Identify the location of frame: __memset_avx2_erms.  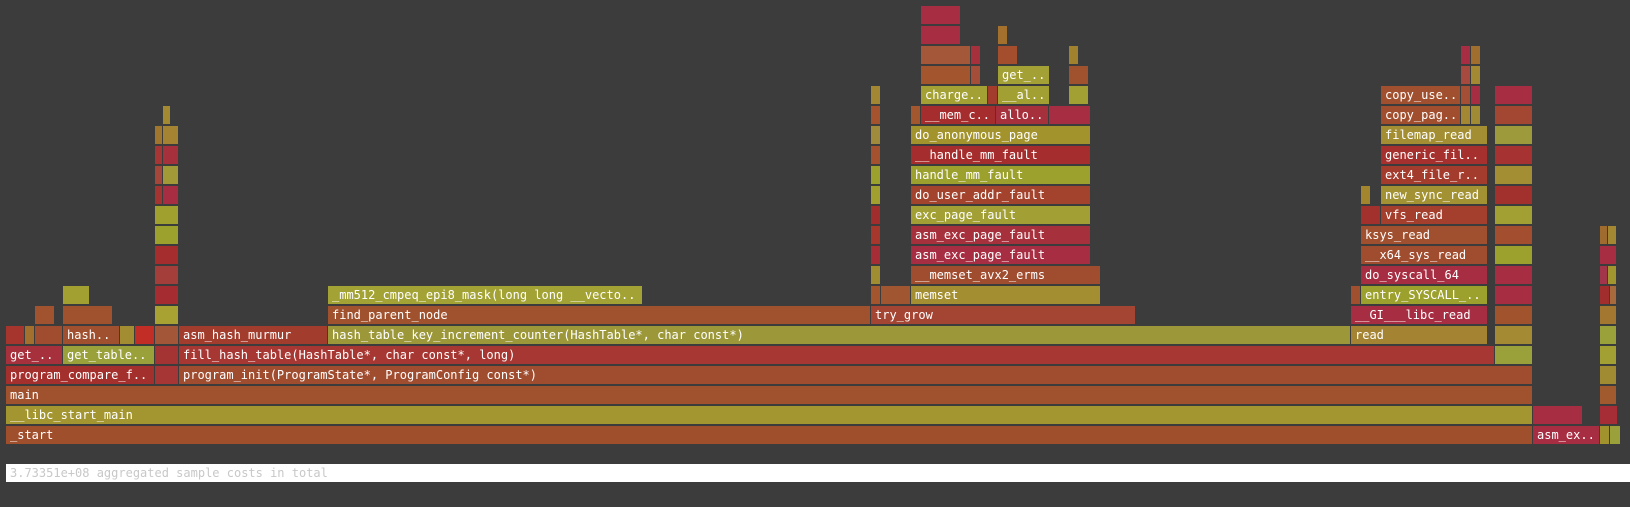
(1005, 275).